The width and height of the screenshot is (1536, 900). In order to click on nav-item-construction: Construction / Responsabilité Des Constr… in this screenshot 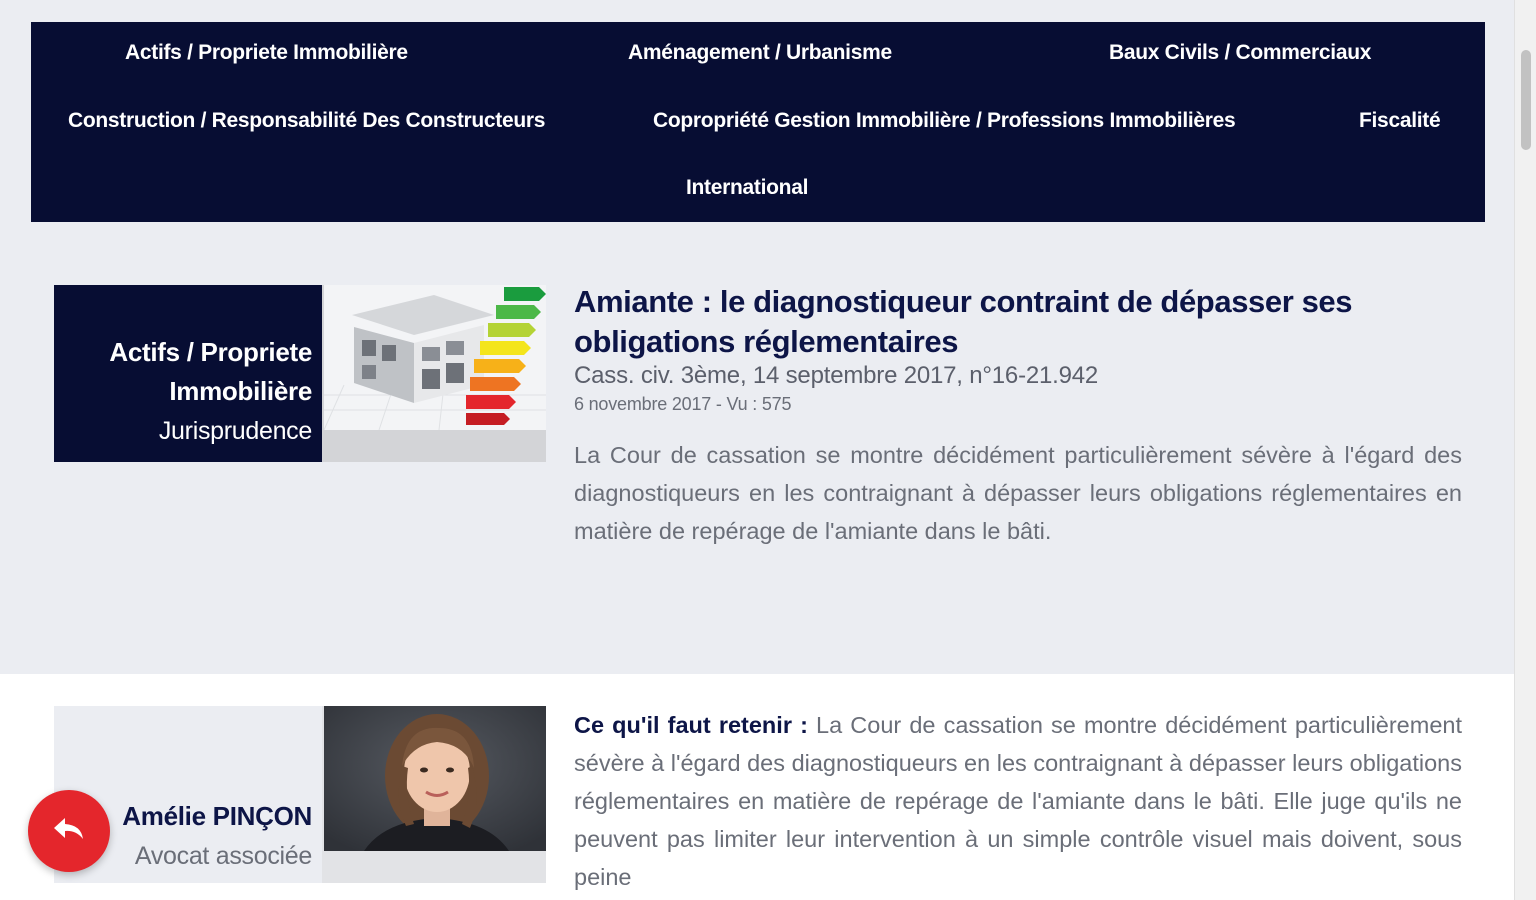, I will do `click(306, 121)`.